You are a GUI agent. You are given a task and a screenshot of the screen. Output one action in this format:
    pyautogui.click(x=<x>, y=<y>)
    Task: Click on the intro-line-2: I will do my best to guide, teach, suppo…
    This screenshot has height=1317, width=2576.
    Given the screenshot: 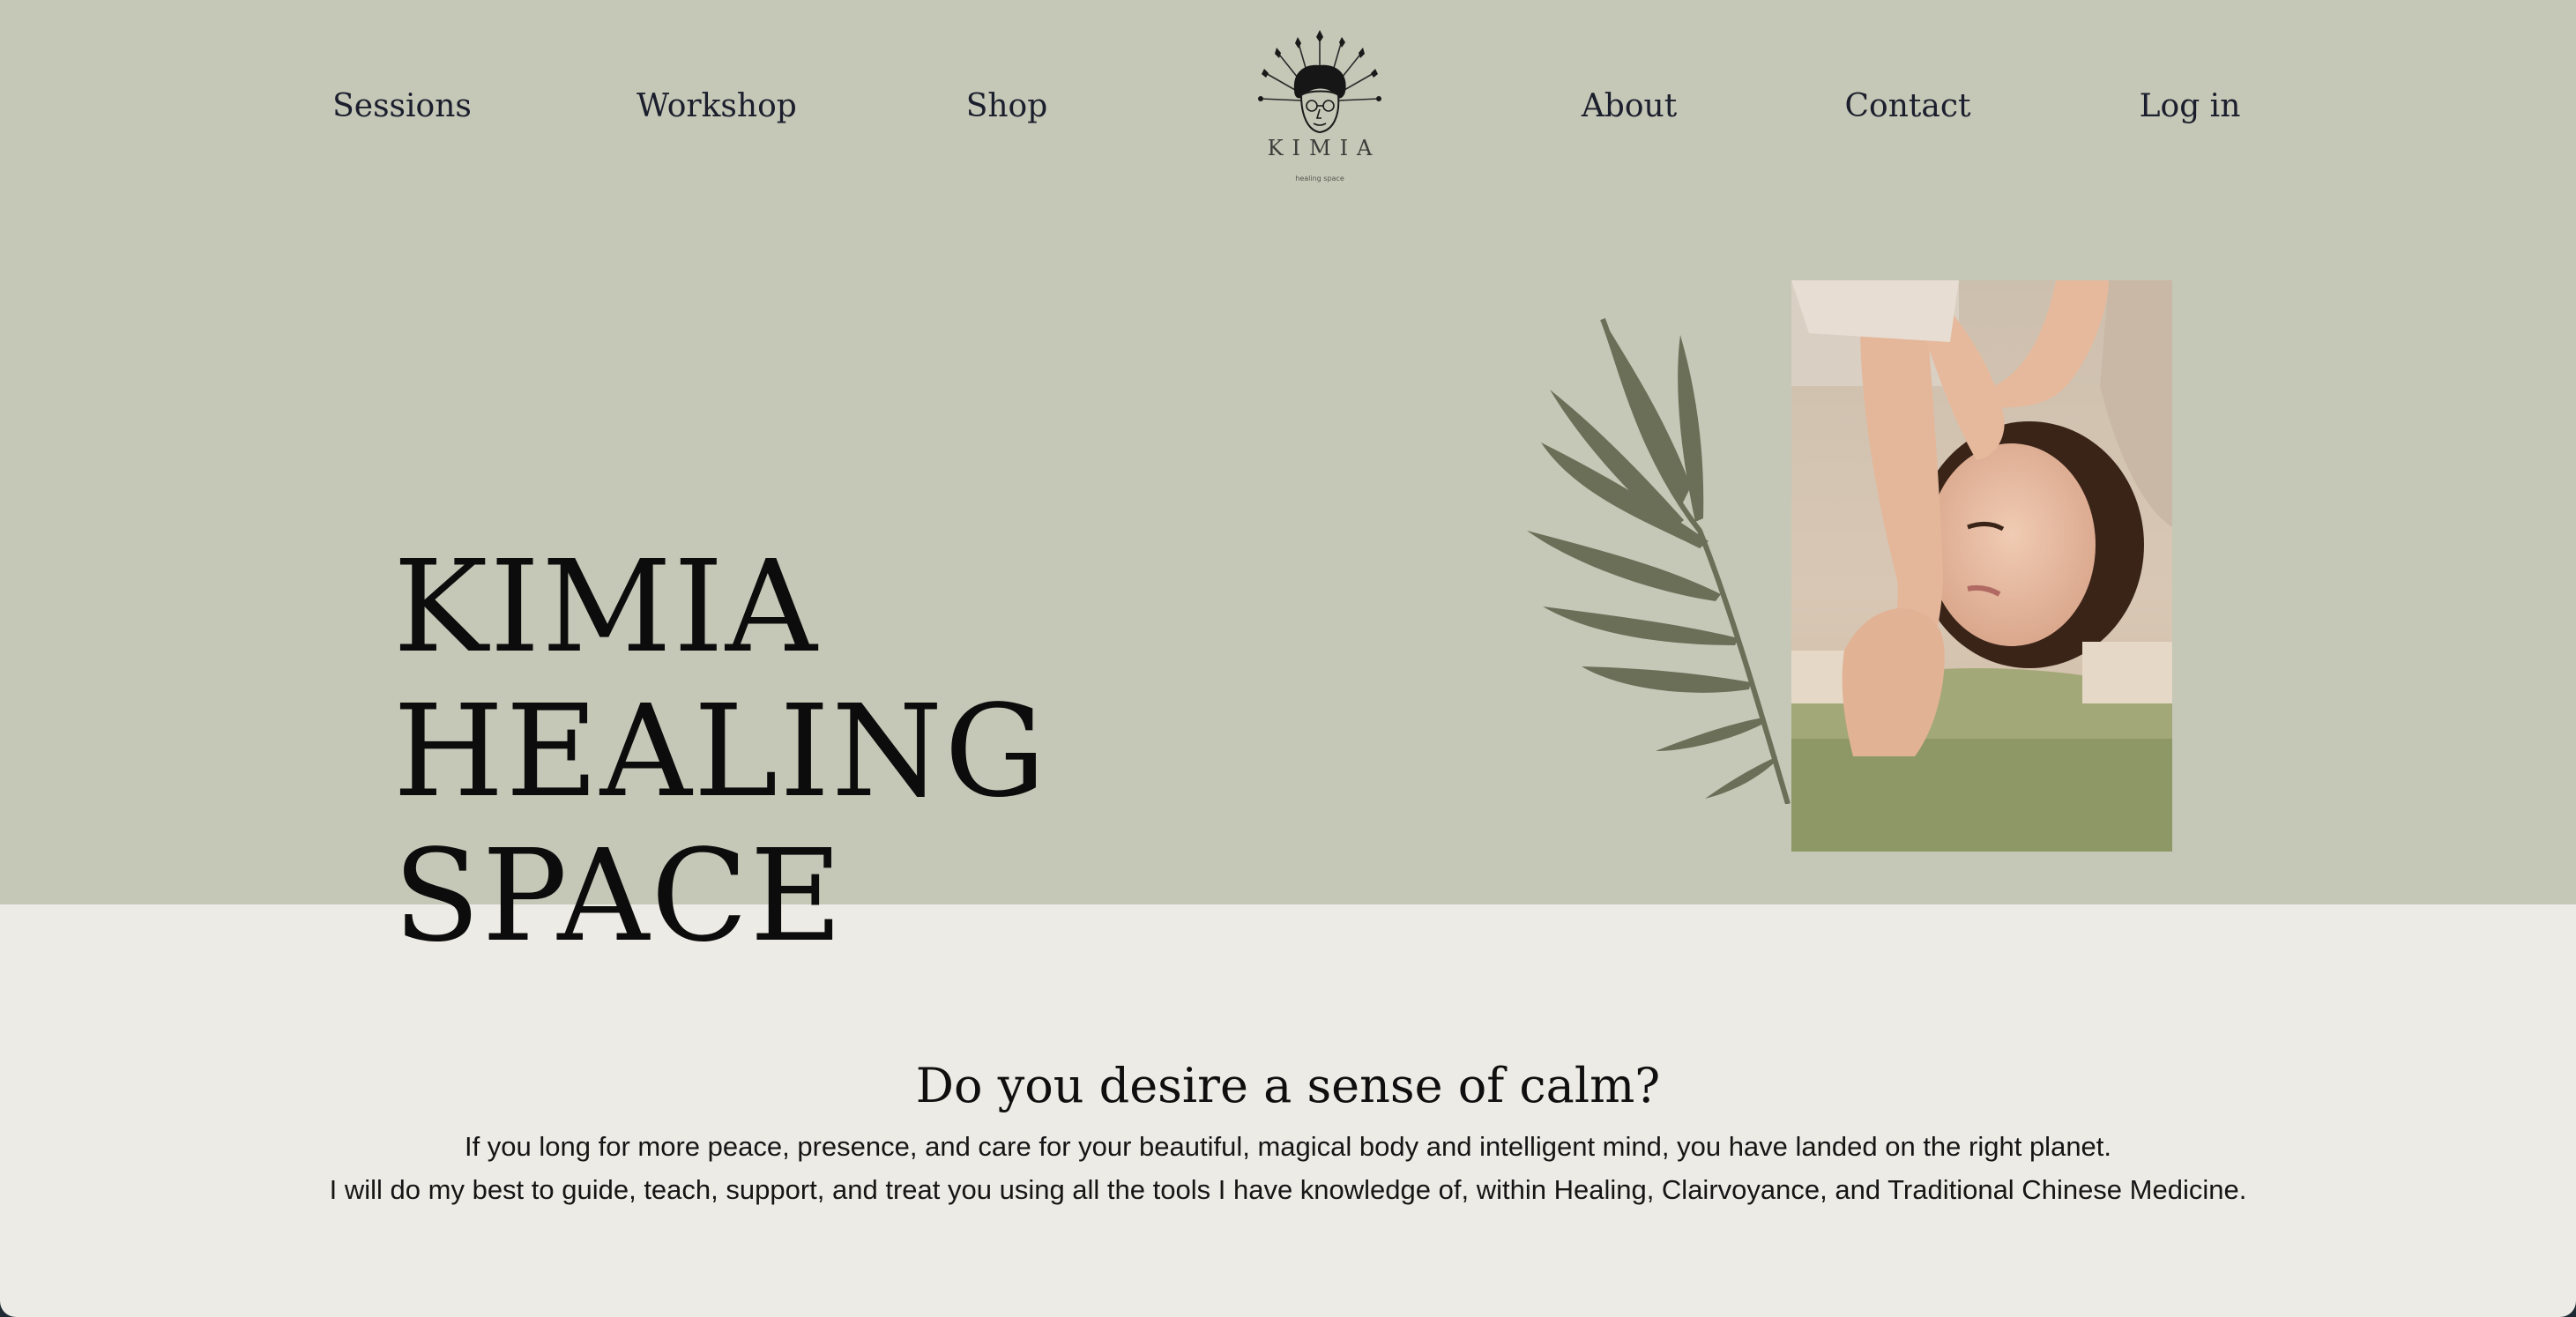 What is the action you would take?
    pyautogui.click(x=1288, y=1189)
    